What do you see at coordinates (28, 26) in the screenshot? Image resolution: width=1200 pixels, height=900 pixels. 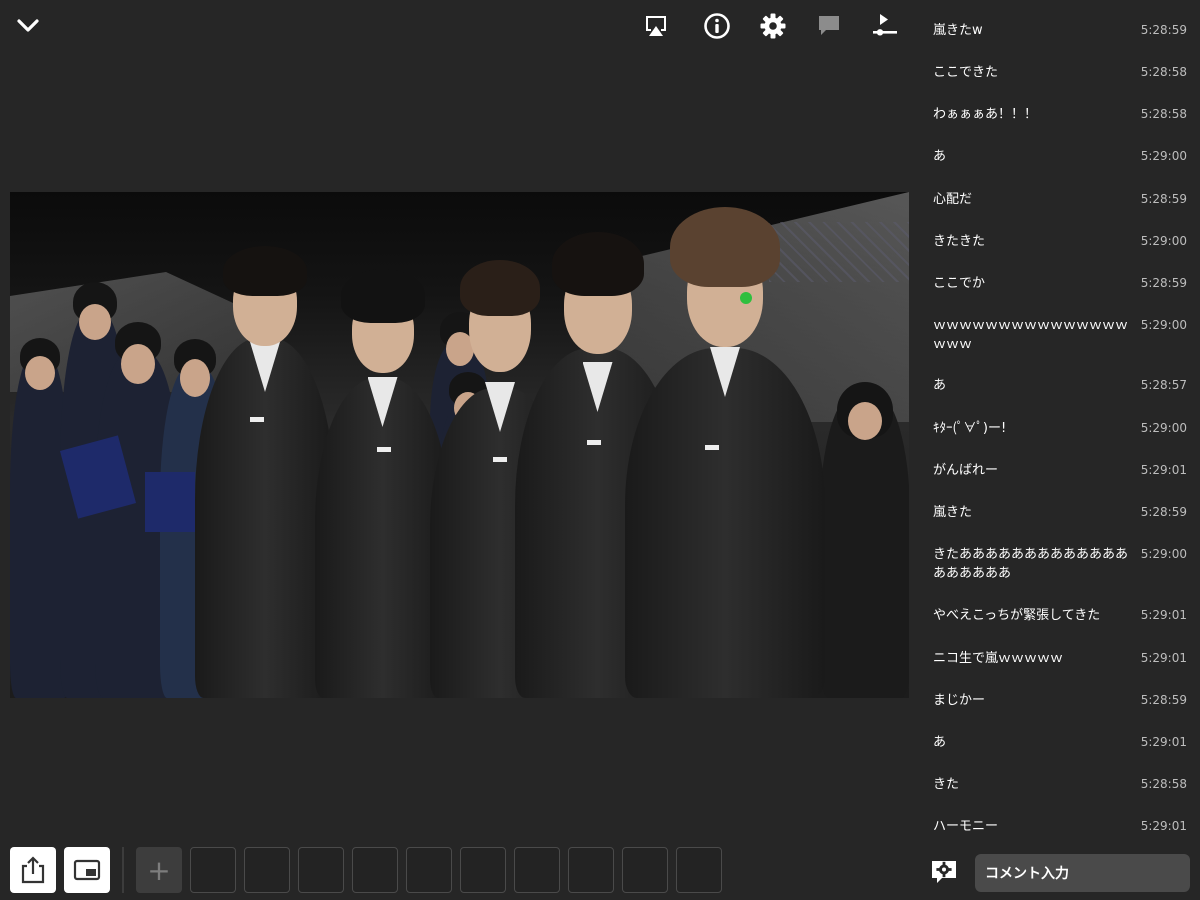 I see `chevron-down-icon` at bounding box center [28, 26].